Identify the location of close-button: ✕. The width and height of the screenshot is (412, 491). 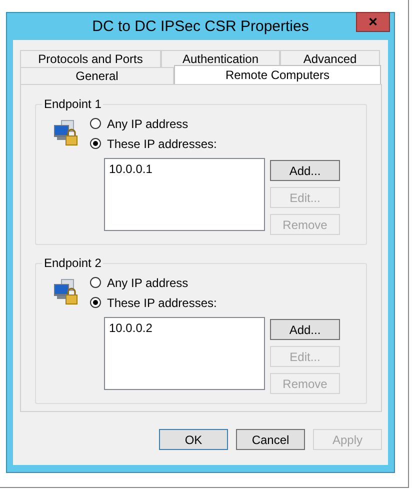
(373, 22).